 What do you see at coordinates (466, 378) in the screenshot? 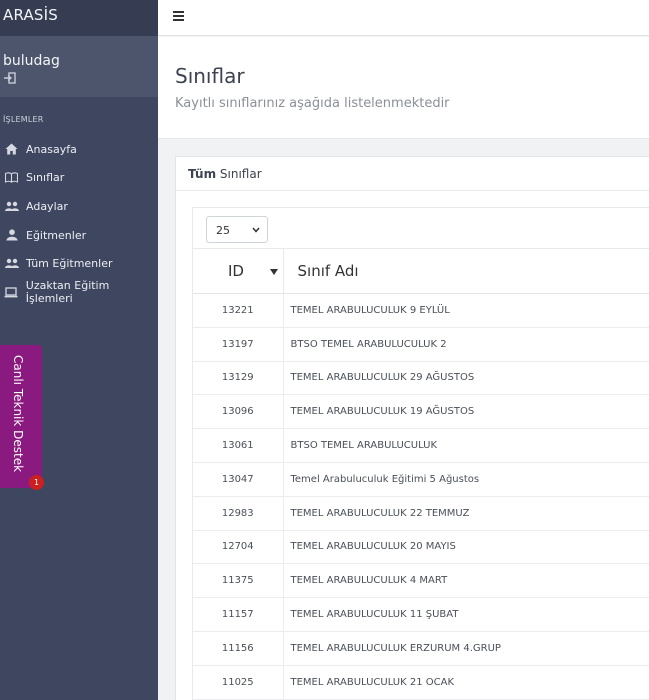
I see `cell-class-name: TEMEL ARABULUCULUK 29 AĞUSTOS` at bounding box center [466, 378].